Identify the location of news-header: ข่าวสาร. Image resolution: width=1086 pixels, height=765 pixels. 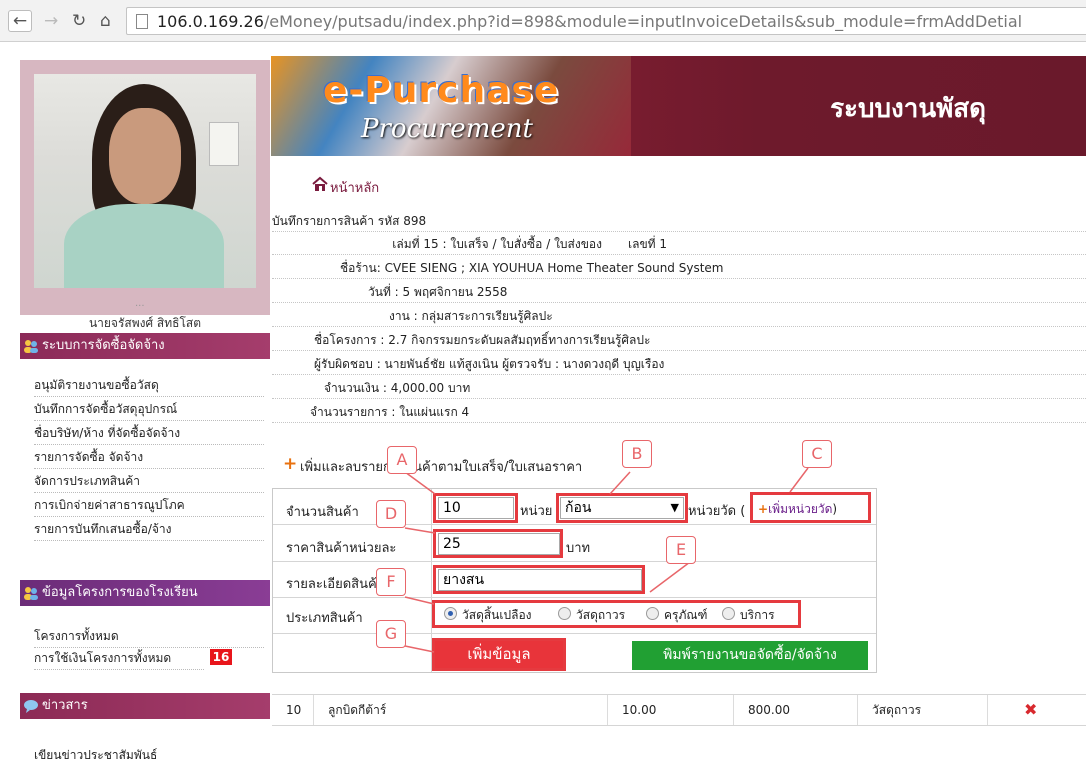
(145, 706).